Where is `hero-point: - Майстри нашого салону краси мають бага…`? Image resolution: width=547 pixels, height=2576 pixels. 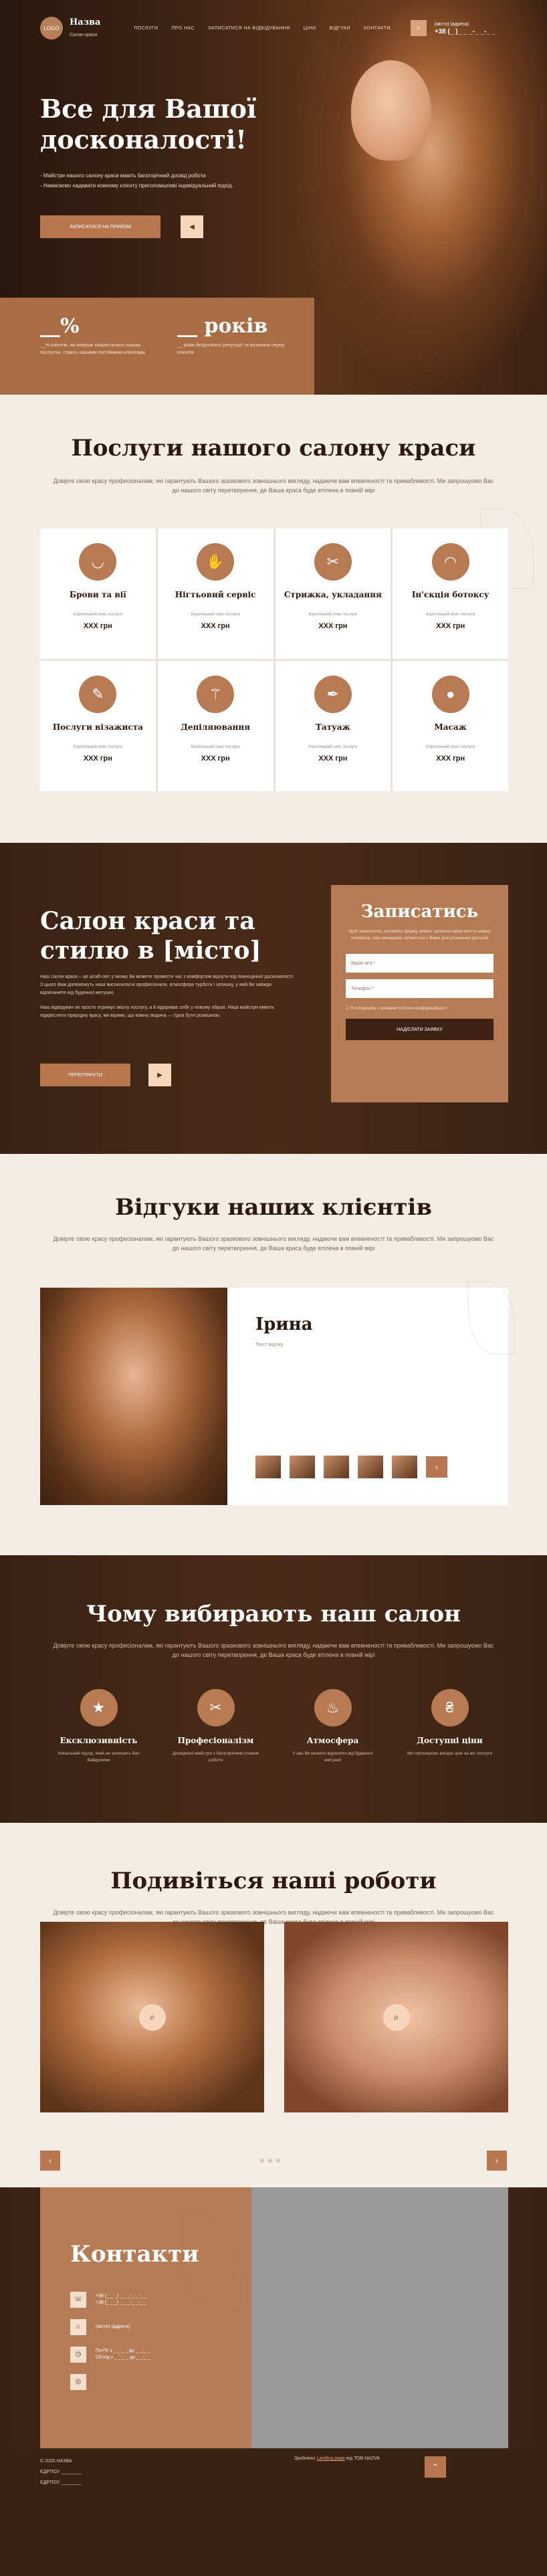
hero-point: - Майстри нашого салону краси мають бага… is located at coordinates (123, 176).